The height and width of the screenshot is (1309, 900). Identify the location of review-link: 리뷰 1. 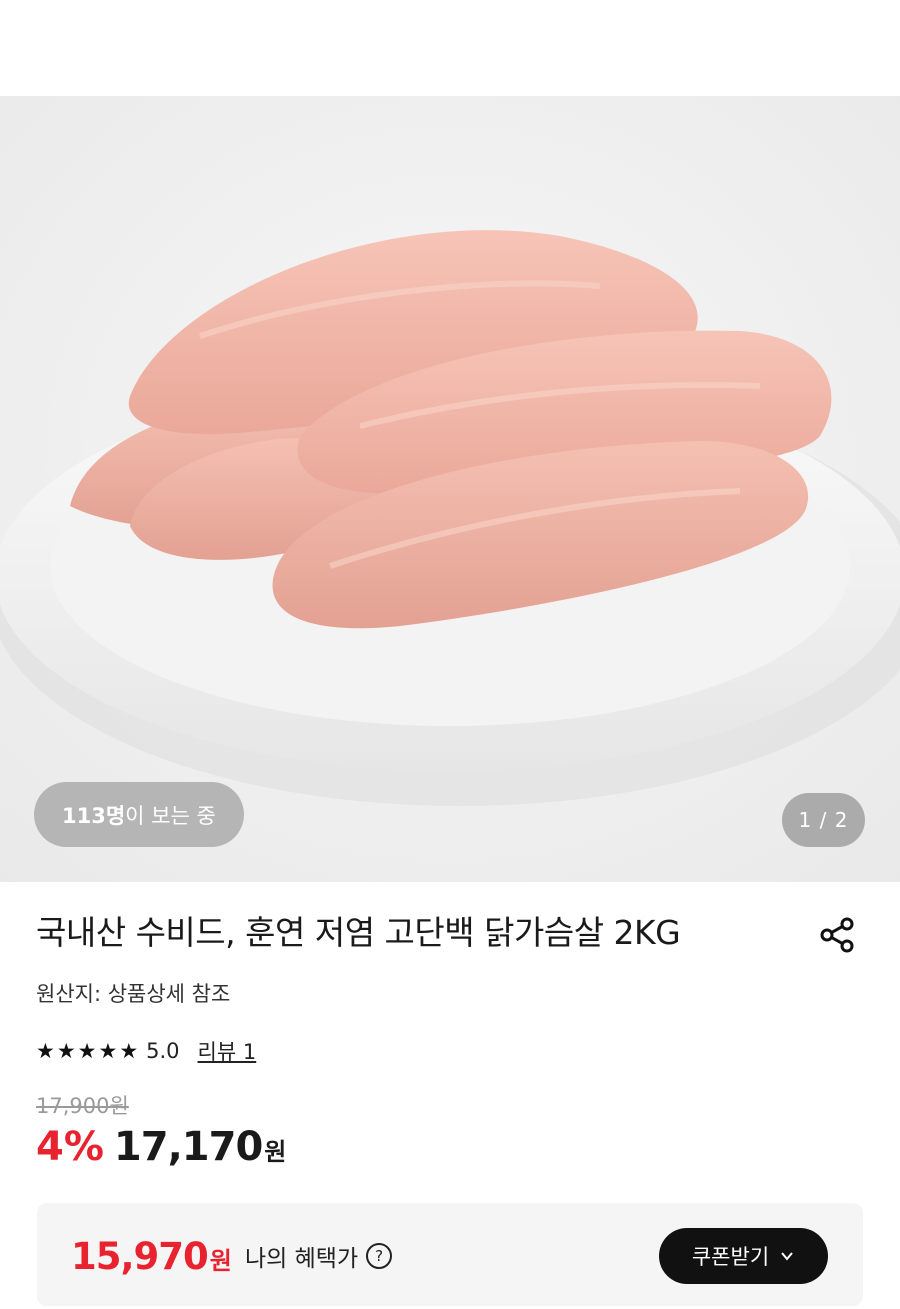
(227, 1051).